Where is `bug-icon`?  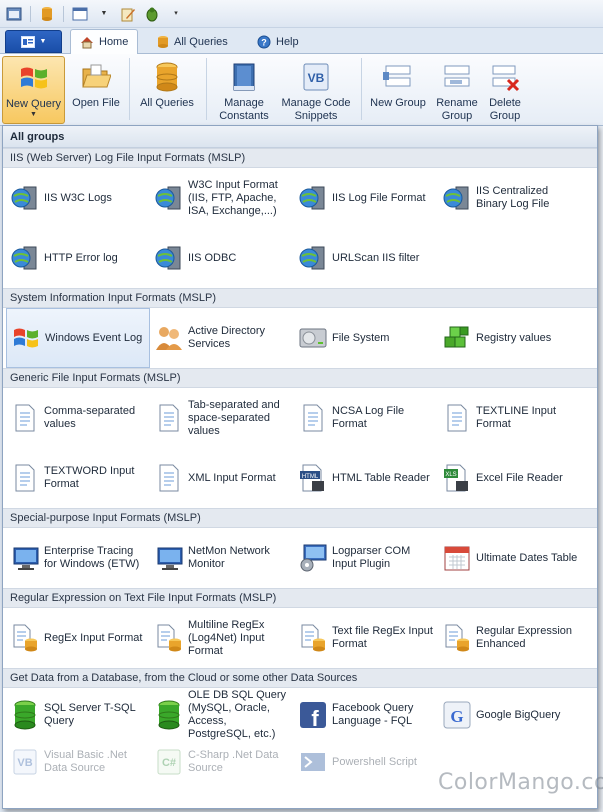
bug-icon is located at coordinates (152, 14).